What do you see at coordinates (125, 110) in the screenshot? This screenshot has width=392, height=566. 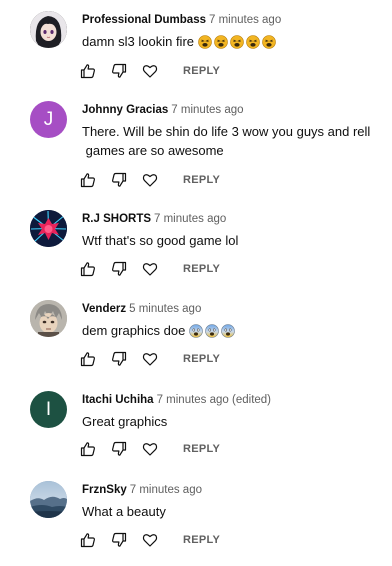 I see `comment-author: Johnny Gracias` at bounding box center [125, 110].